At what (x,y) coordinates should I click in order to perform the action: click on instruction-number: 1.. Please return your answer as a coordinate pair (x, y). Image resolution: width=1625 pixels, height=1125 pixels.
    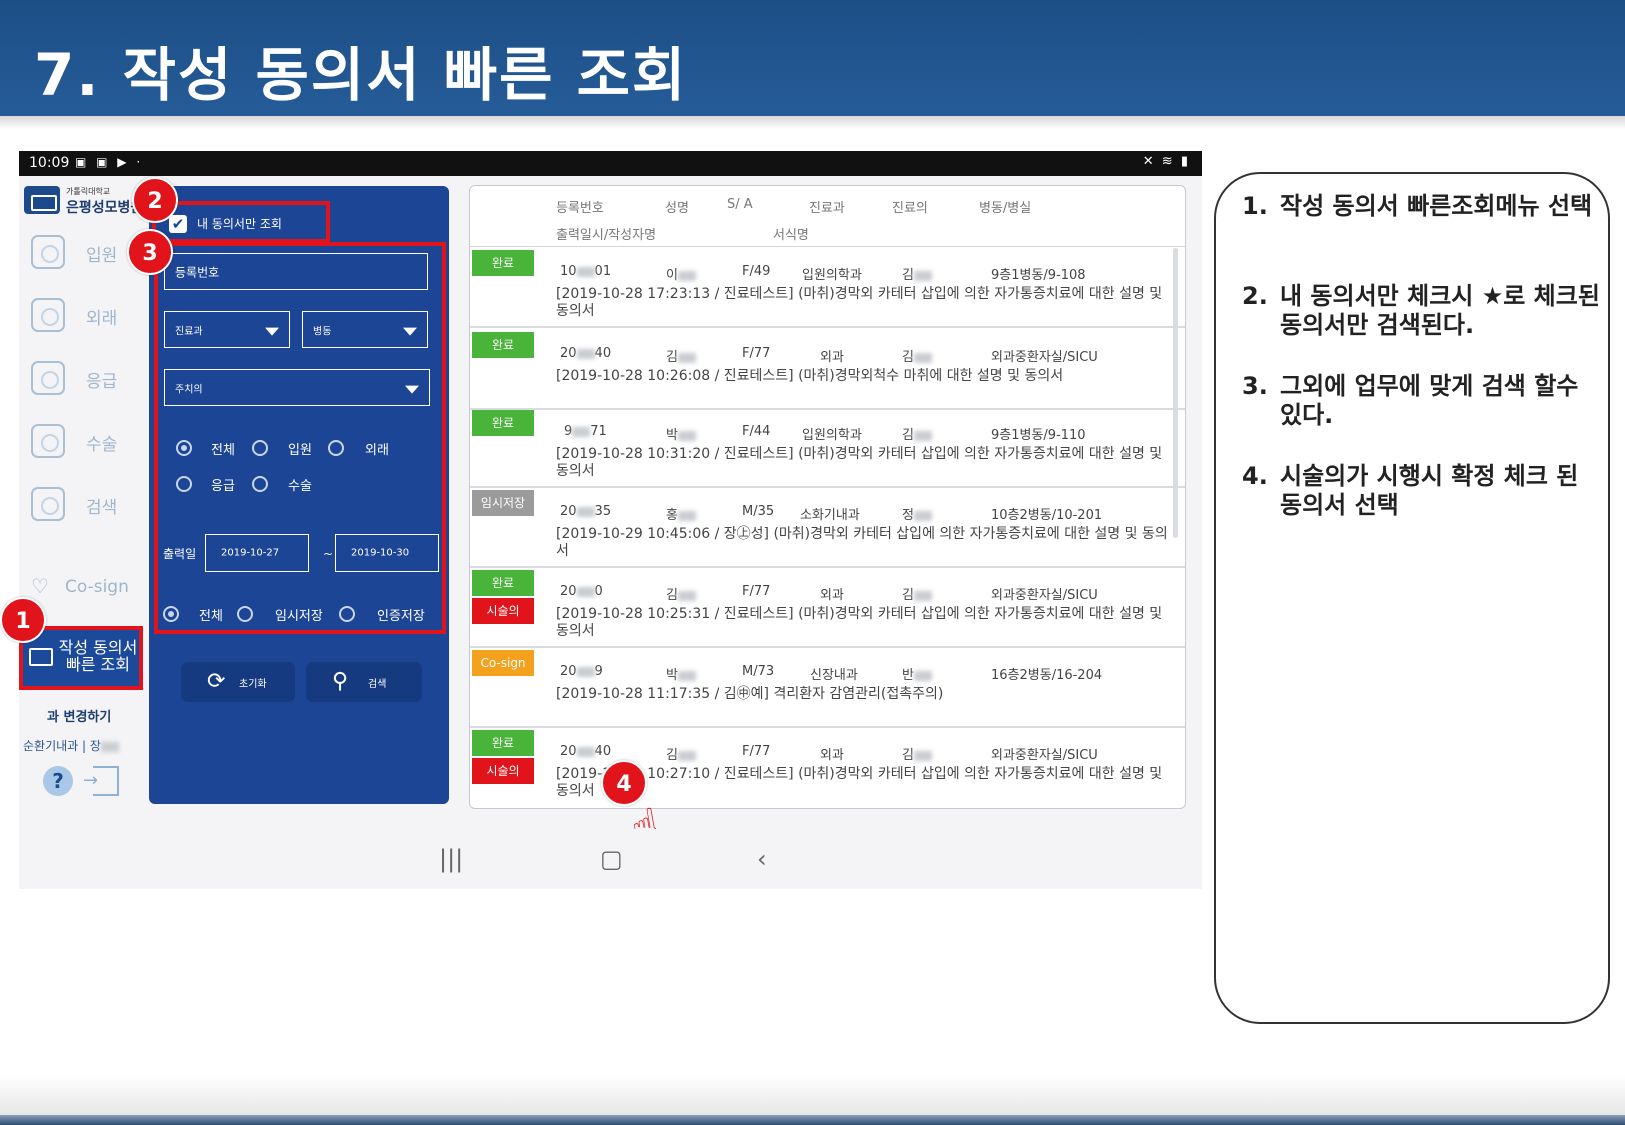
    Looking at the image, I should click on (1255, 206).